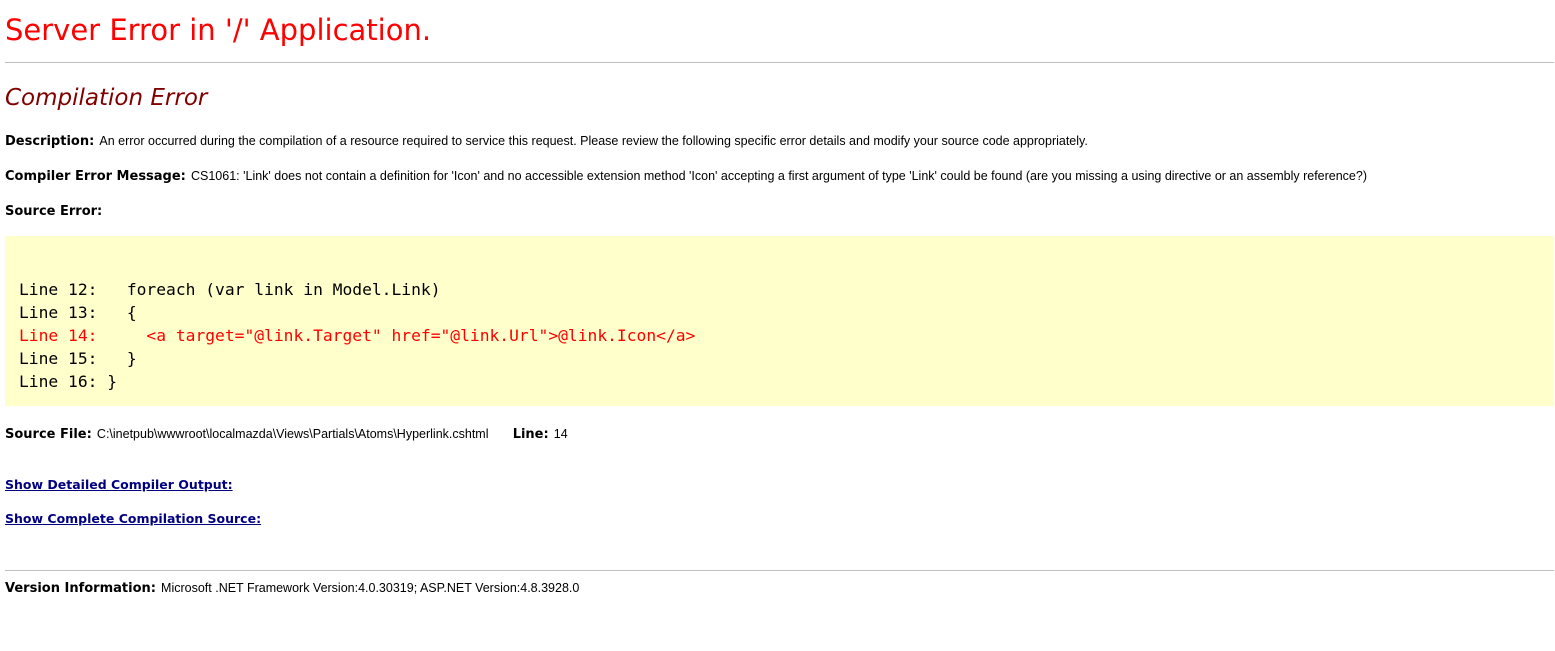  What do you see at coordinates (779, 62) in the screenshot?
I see `top-divider` at bounding box center [779, 62].